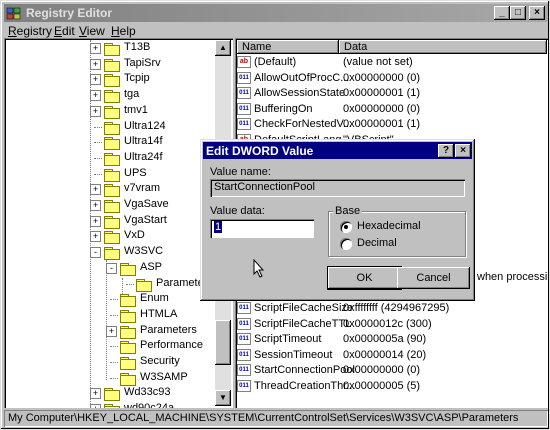 This screenshot has width=550, height=430. What do you see at coordinates (109, 346) in the screenshot?
I see `tree-item: Performance` at bounding box center [109, 346].